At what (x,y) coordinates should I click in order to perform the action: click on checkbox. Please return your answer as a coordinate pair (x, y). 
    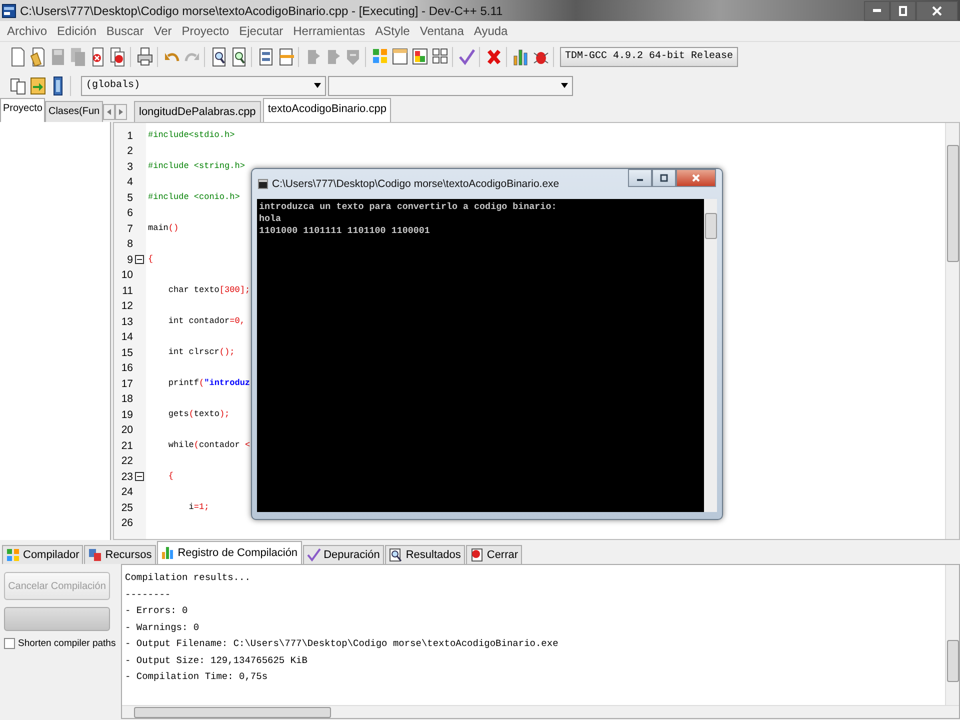
    Looking at the image, I should click on (9, 643).